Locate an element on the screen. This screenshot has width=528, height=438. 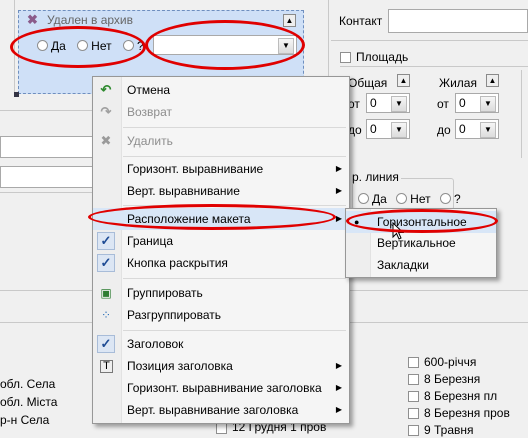
left-pane-divider is located at coordinates (46, 110).